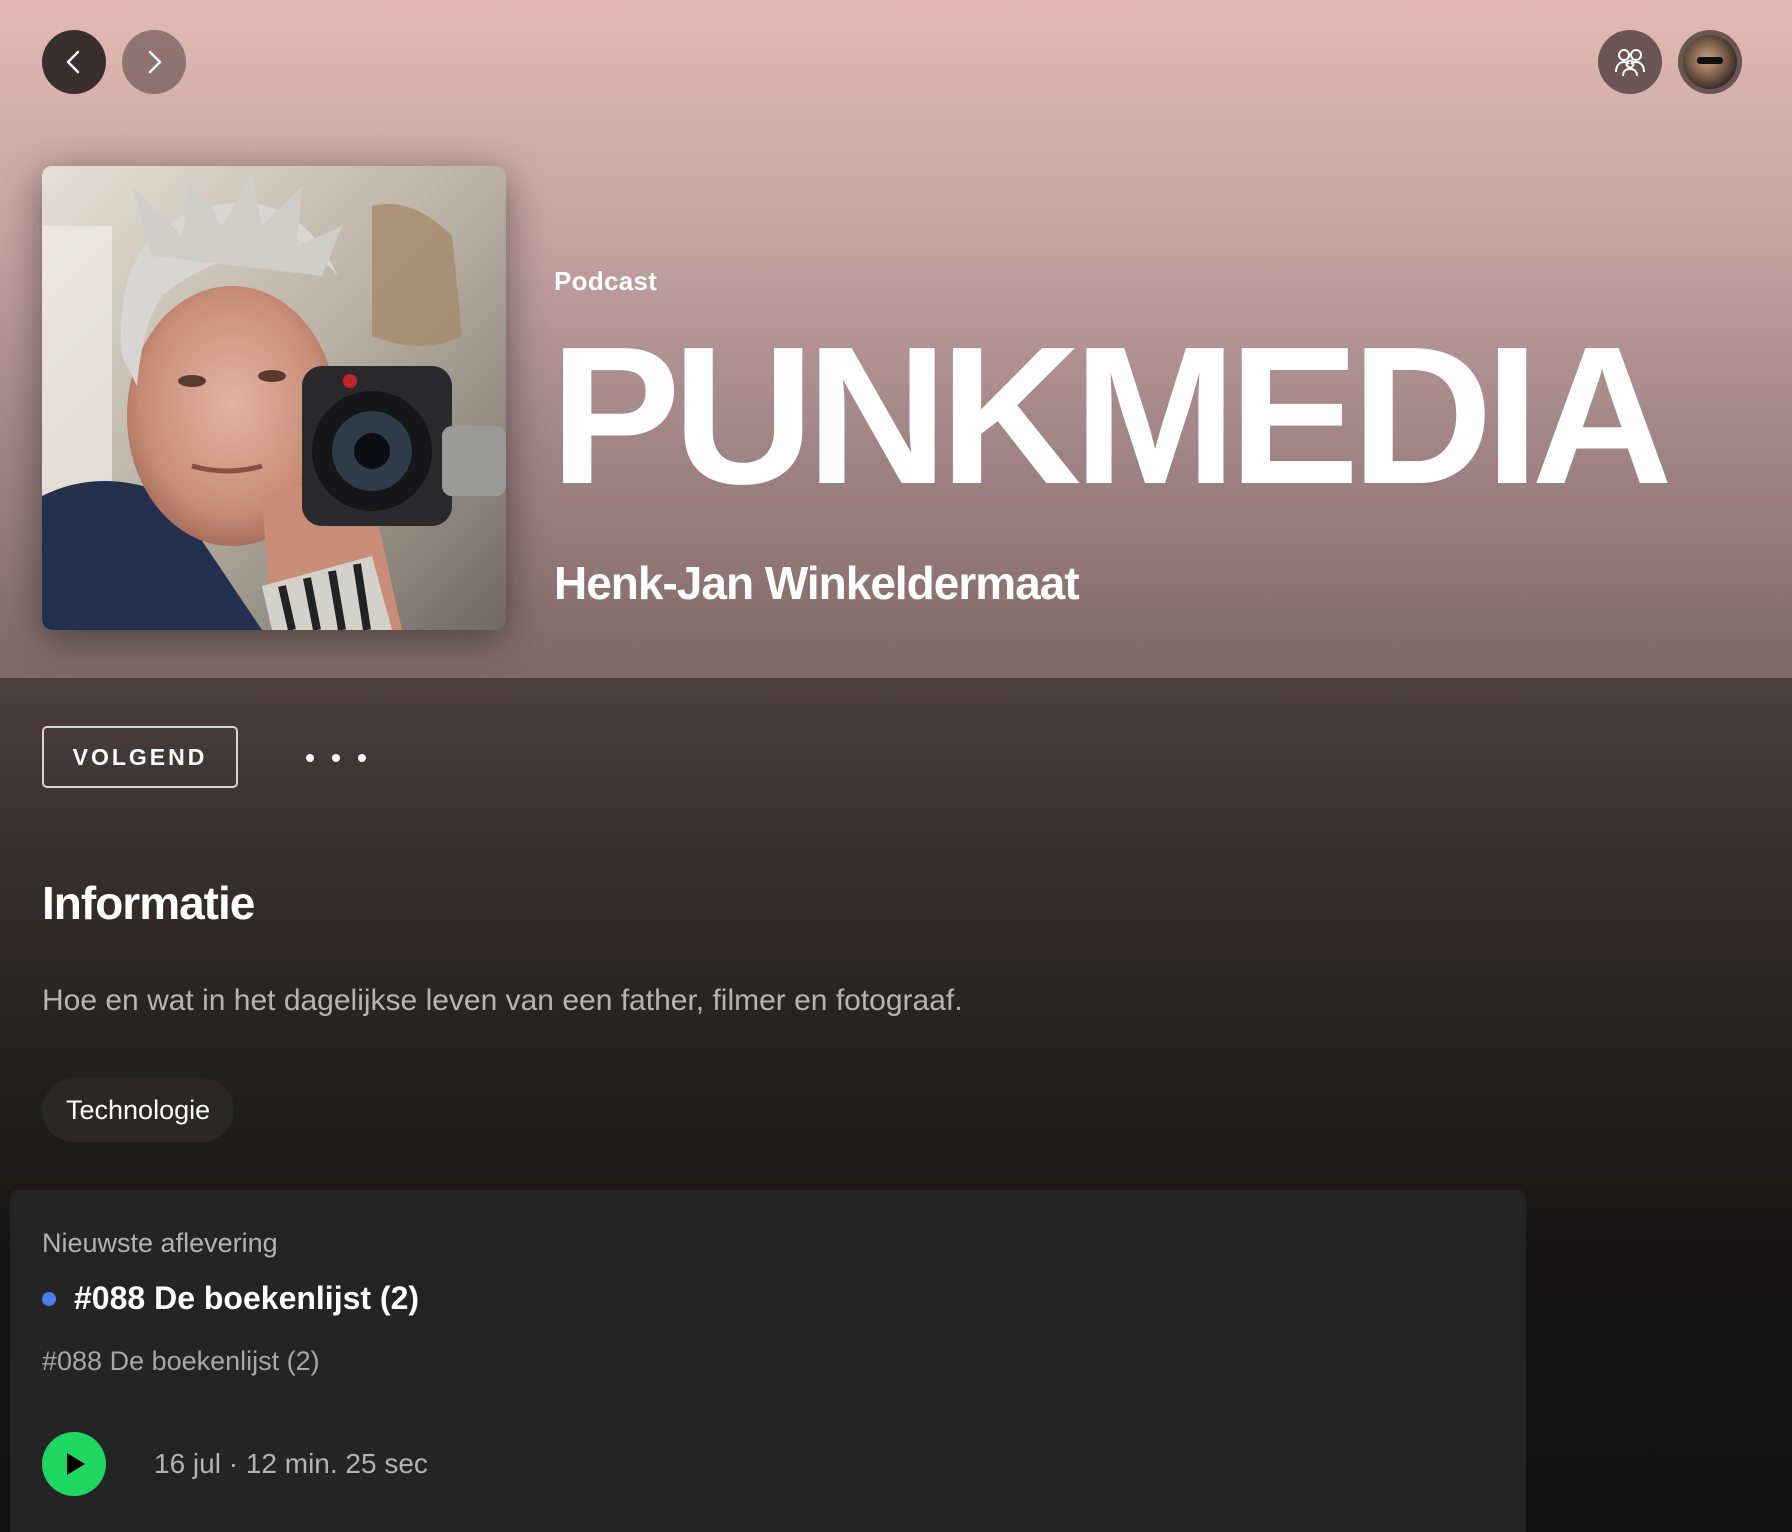  Describe the element at coordinates (140, 757) in the screenshot. I see `follow-button: VOLGEND` at that location.